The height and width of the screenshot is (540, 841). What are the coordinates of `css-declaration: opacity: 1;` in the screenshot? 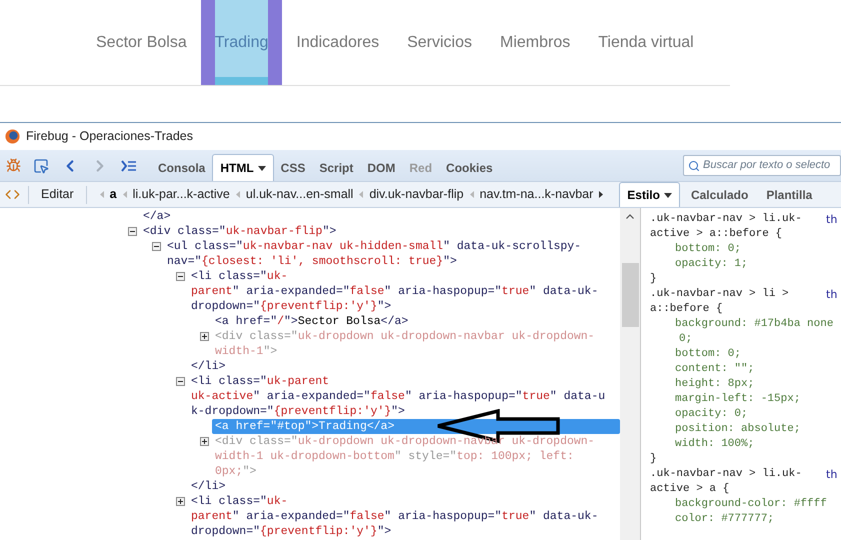 It's located at (745, 264).